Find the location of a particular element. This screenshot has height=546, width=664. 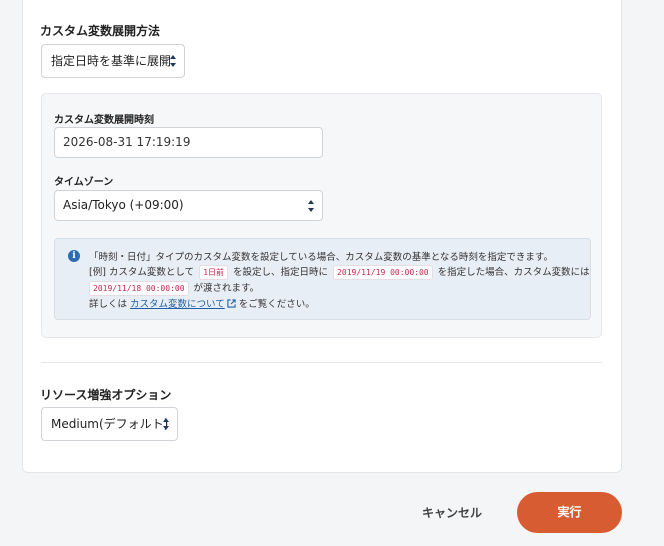

resource-option-select: Medium(デフォルト) is located at coordinates (109, 424).